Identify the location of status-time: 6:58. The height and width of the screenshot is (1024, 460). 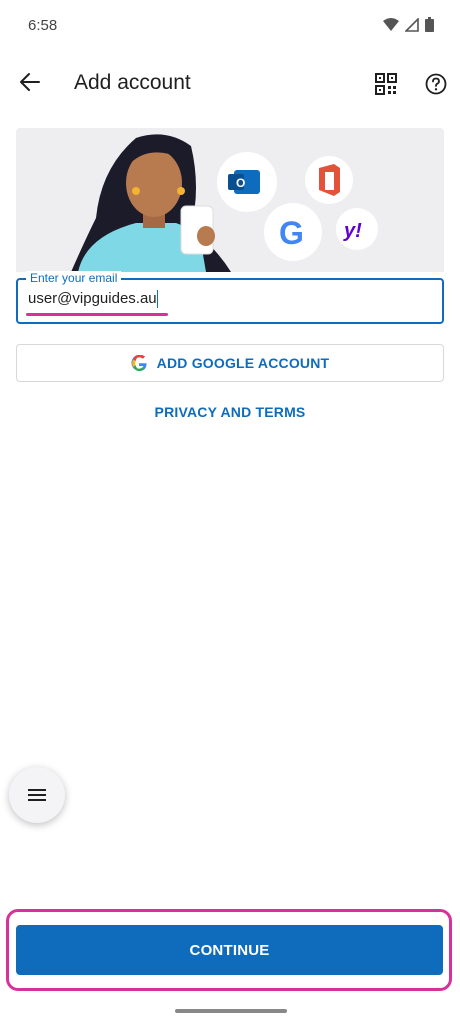
(43, 25).